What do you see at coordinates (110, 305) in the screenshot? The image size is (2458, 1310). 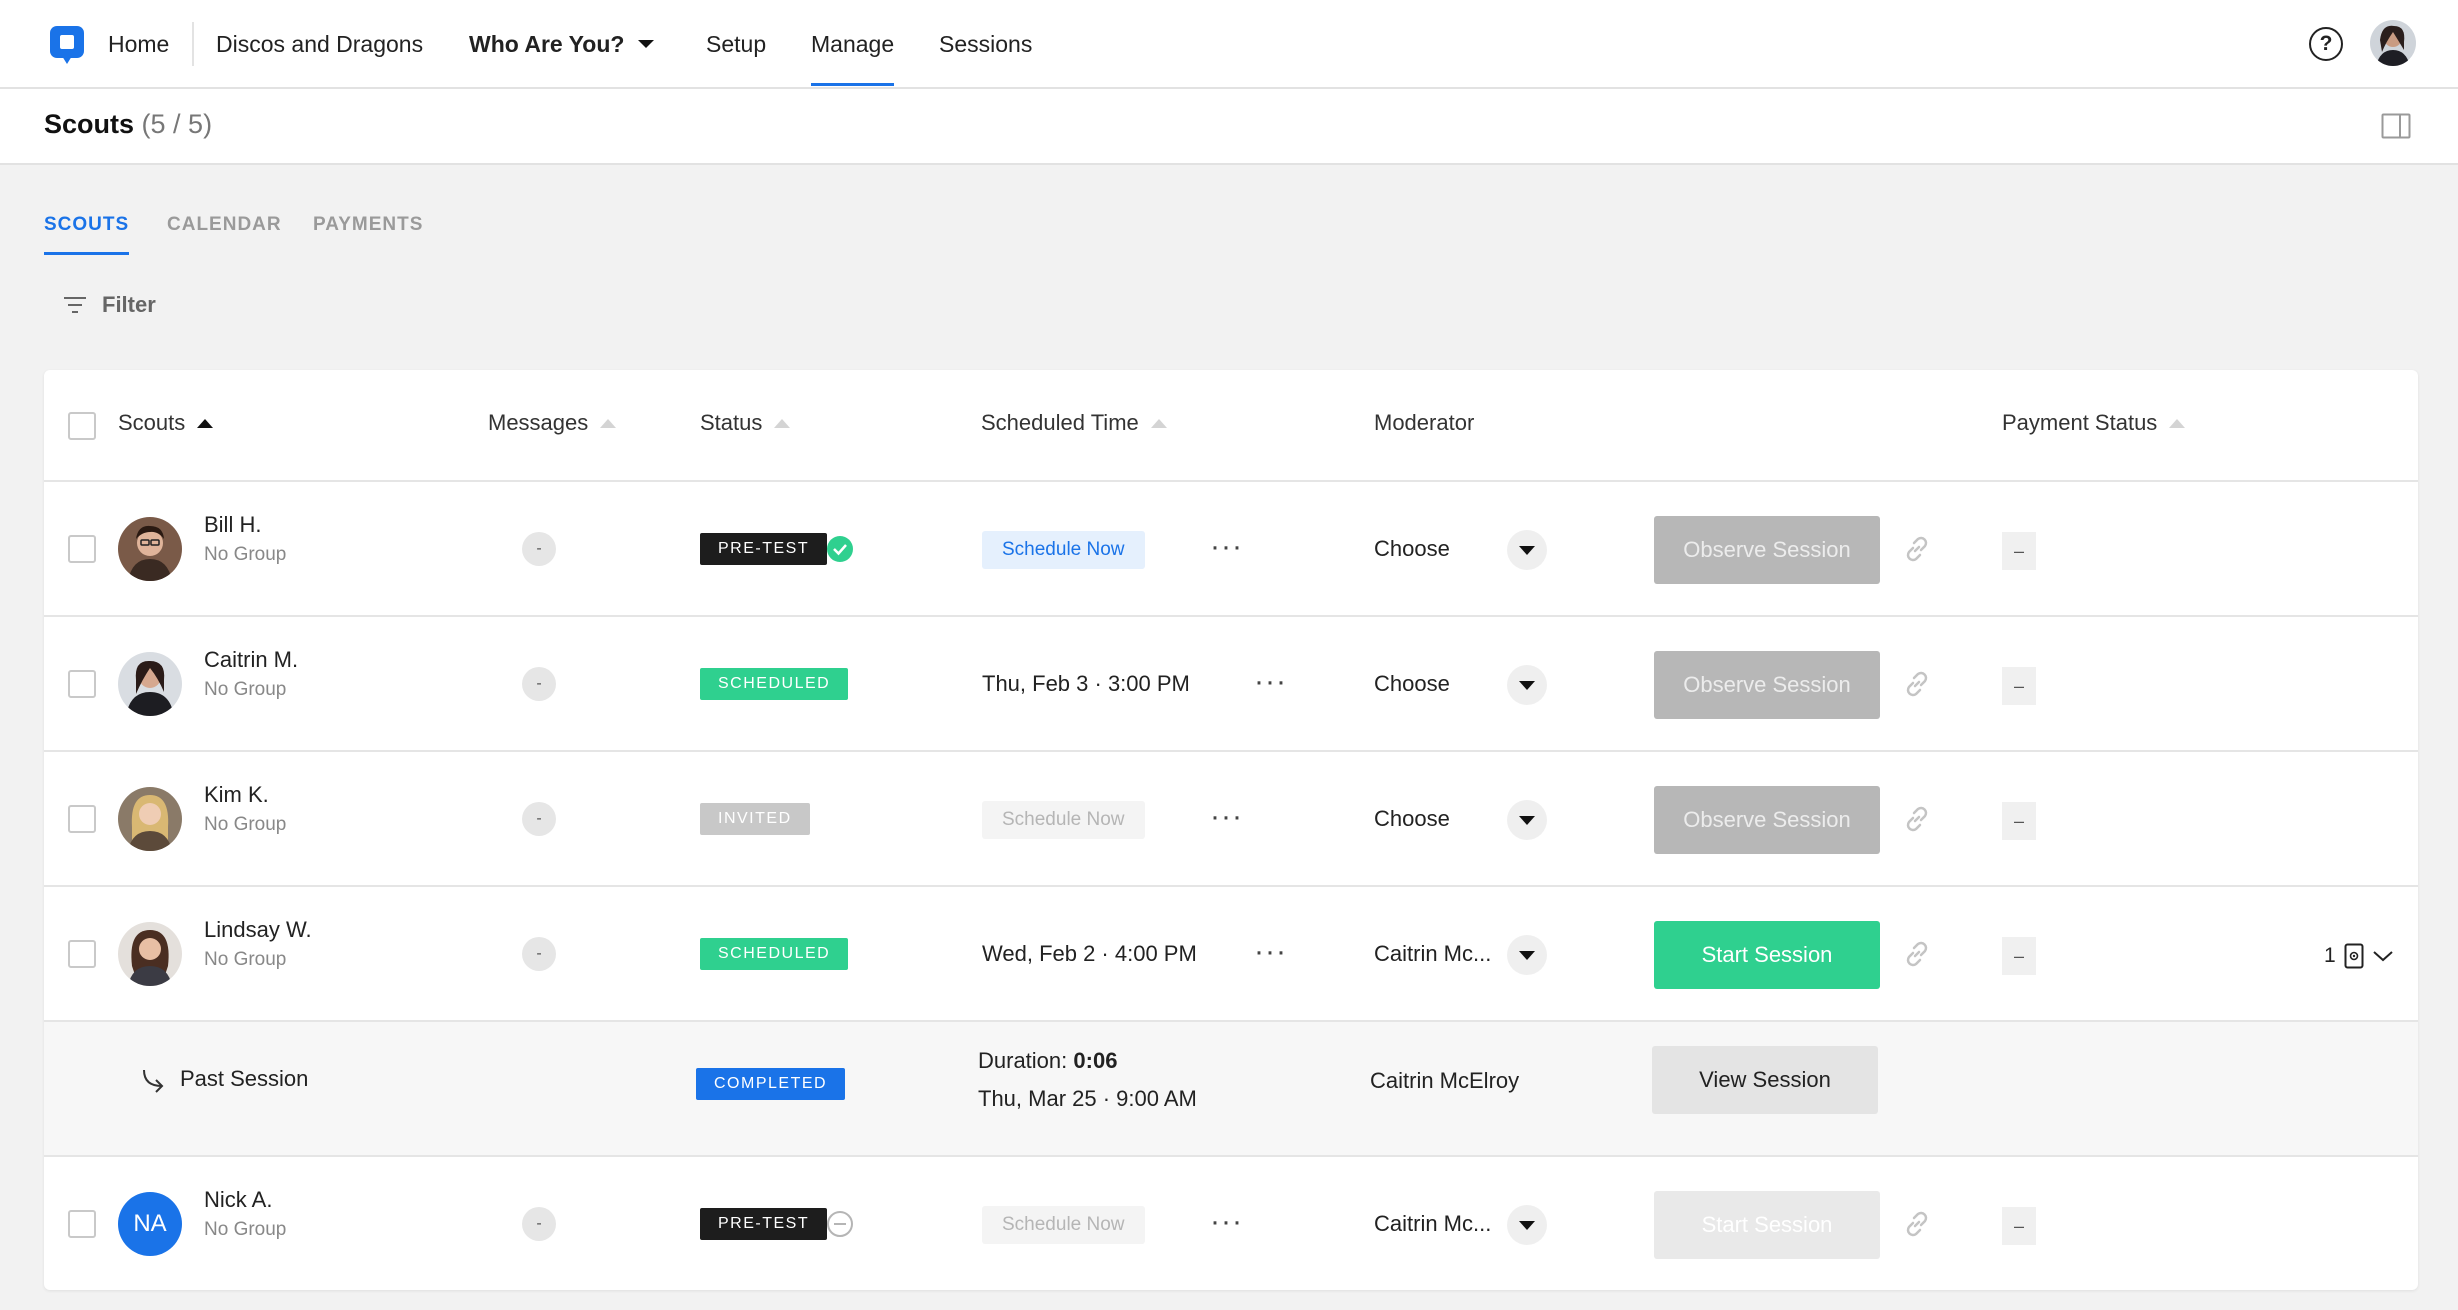 I see `filter-button: Filter` at bounding box center [110, 305].